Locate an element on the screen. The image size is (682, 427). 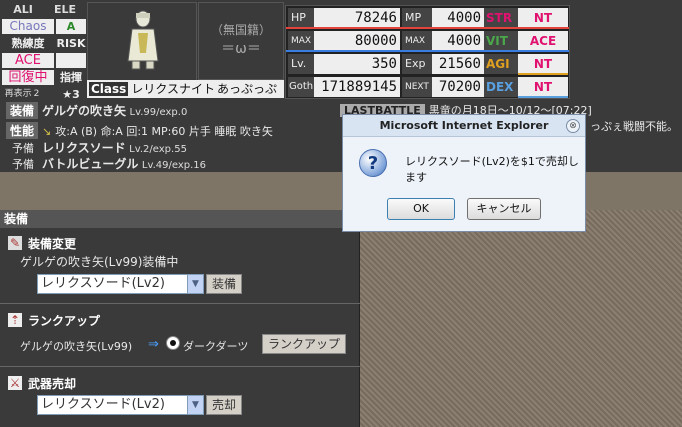
spare-weapon-level: Lv.49/exp.16 is located at coordinates (174, 165).